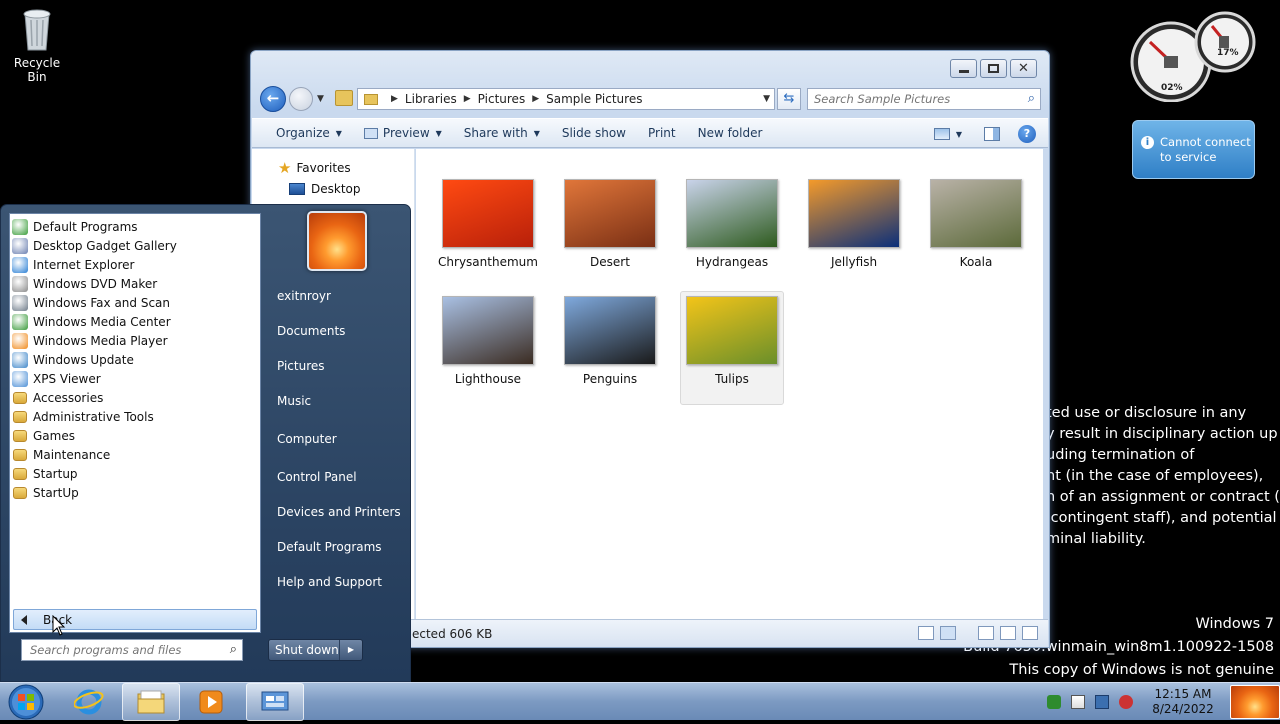 The image size is (1280, 724). Describe the element at coordinates (948, 633) in the screenshot. I see `thumbnail-view-icon` at that location.